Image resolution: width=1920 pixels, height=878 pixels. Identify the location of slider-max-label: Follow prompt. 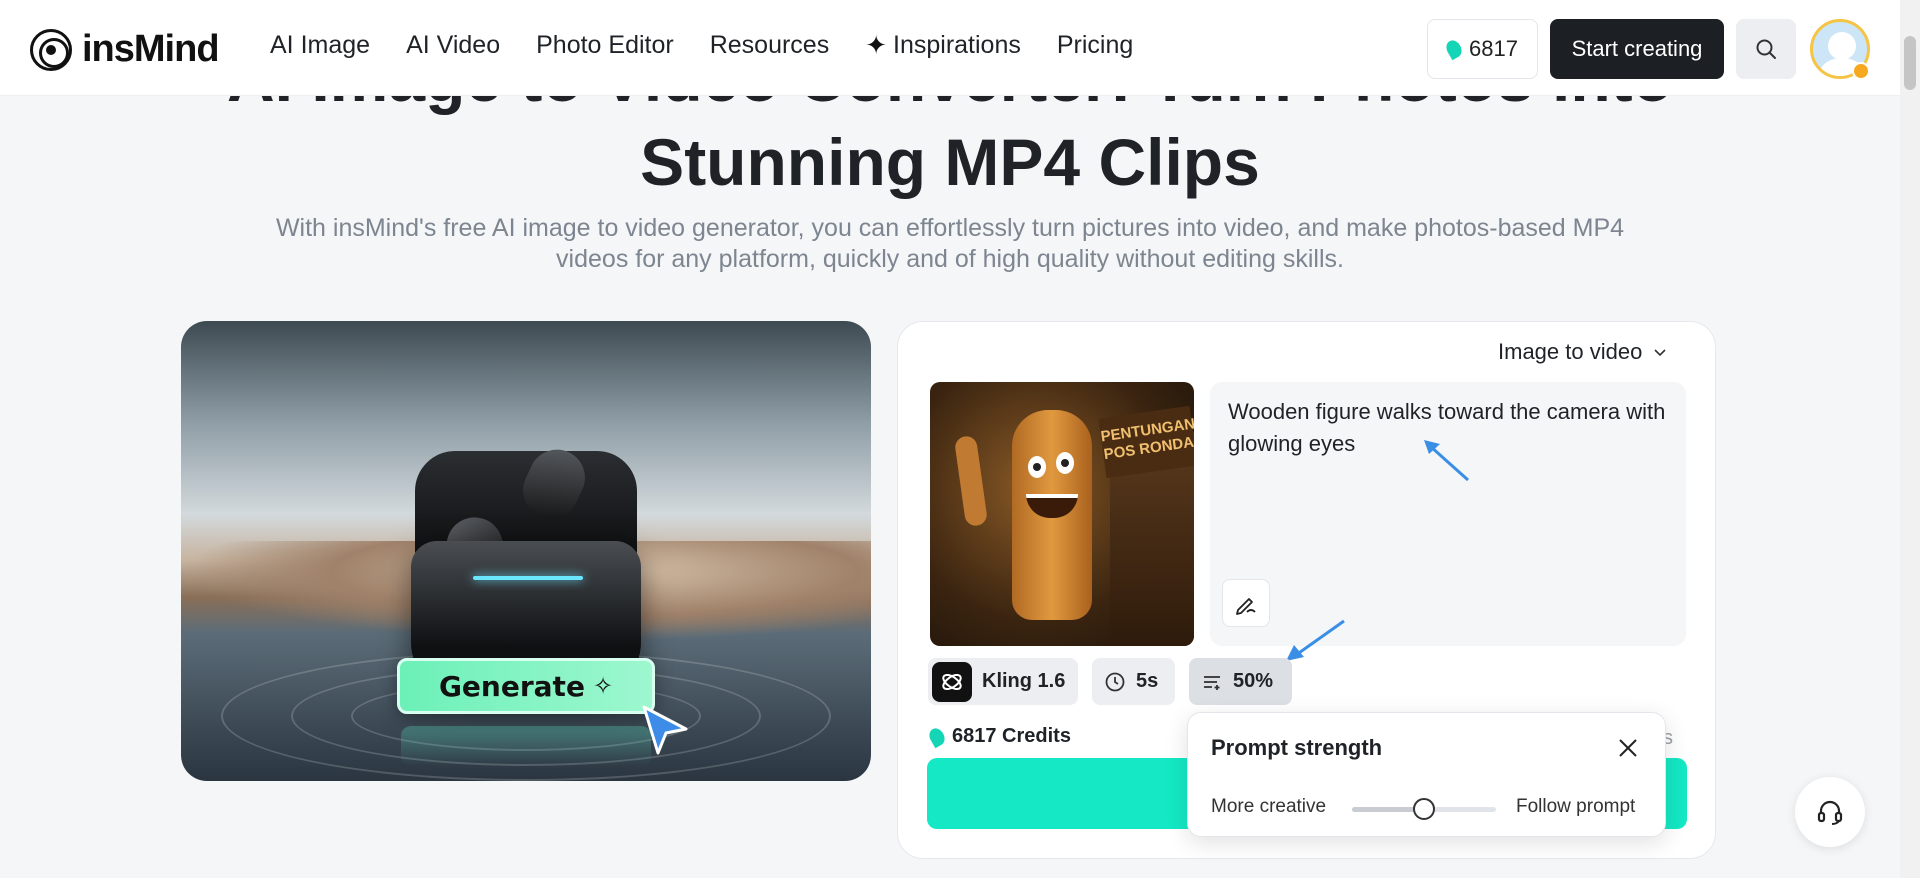
(1576, 806).